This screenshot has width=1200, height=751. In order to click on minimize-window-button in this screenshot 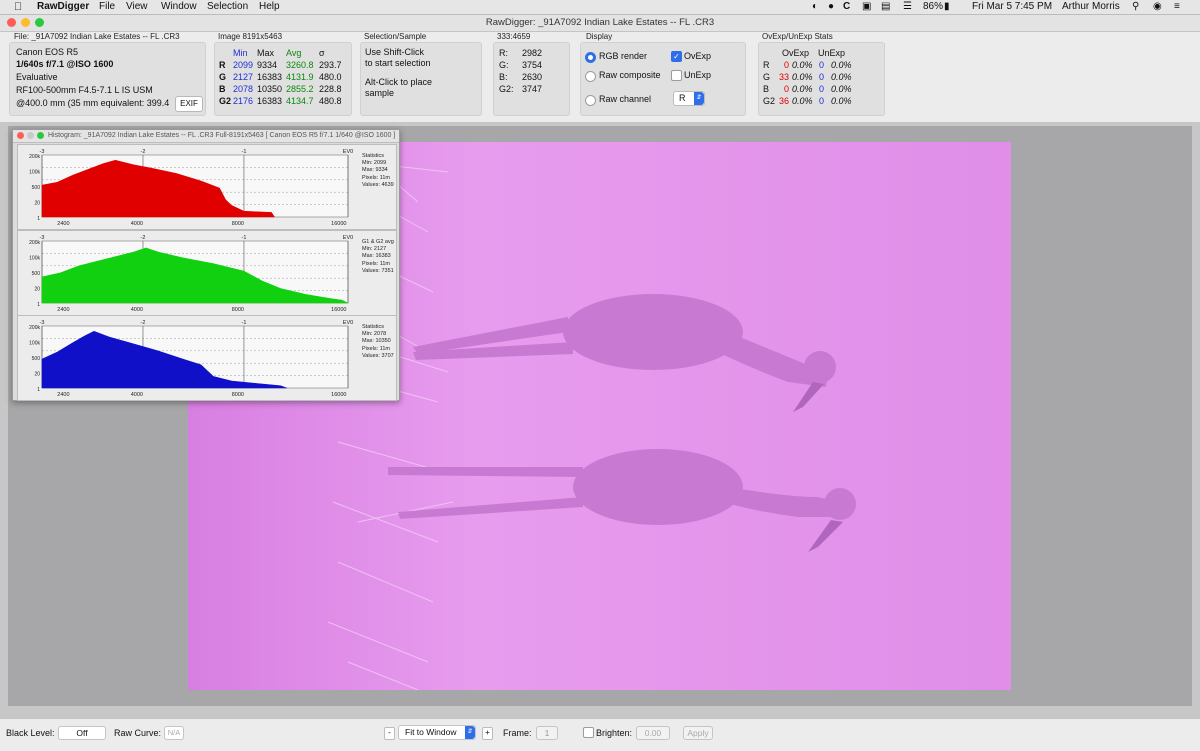, I will do `click(25, 22)`.